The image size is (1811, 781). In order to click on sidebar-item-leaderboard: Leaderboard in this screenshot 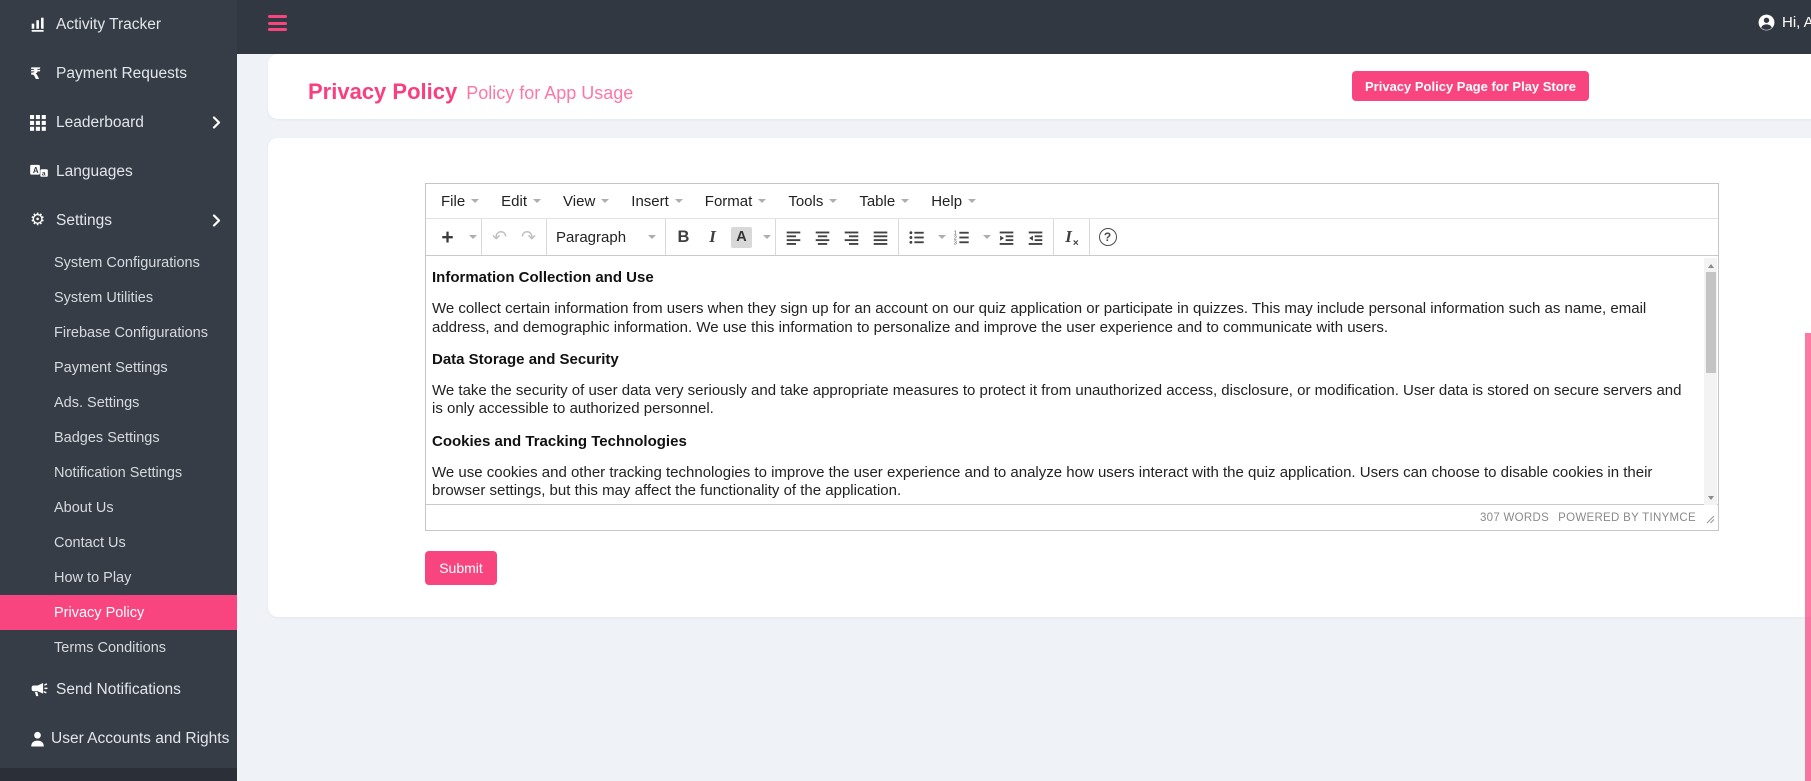, I will do `click(118, 122)`.